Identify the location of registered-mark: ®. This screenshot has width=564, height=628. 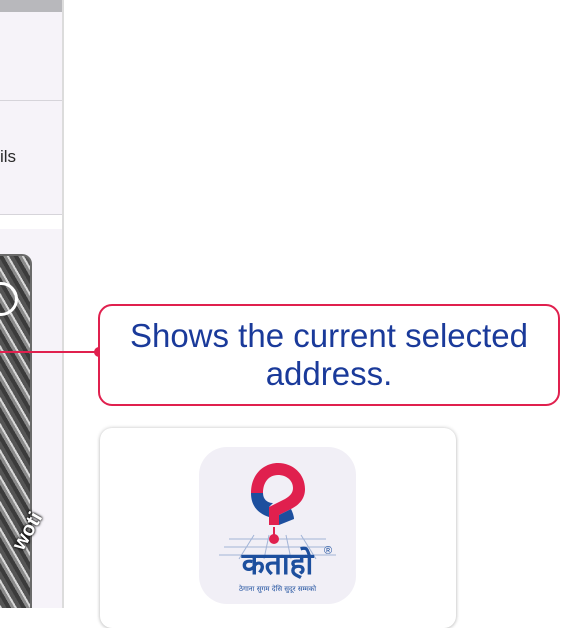
(328, 551).